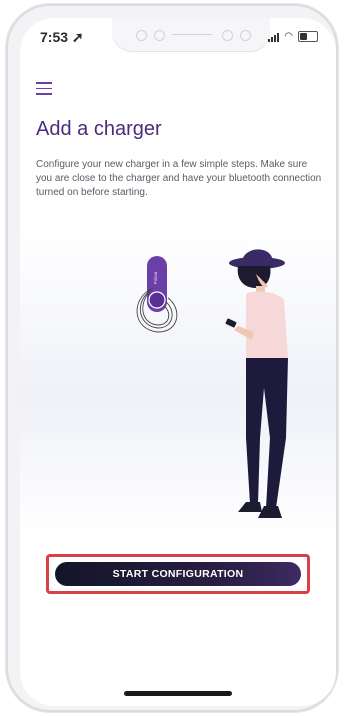 This screenshot has height=716, width=344. I want to click on home-indicator, so click(178, 693).